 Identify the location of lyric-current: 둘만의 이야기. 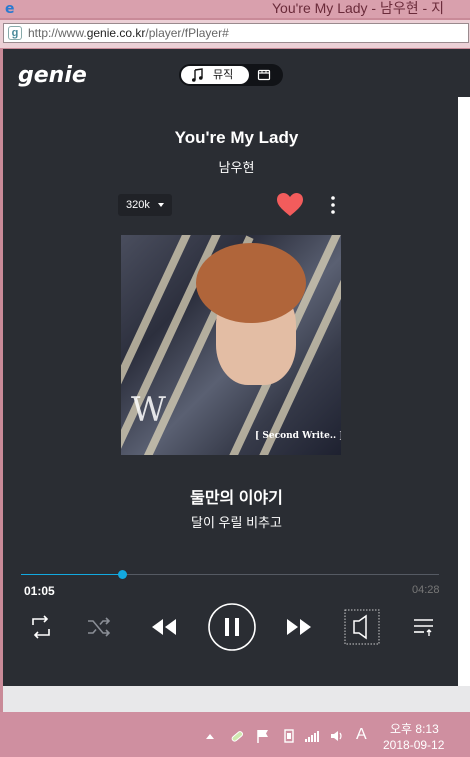
(236, 498).